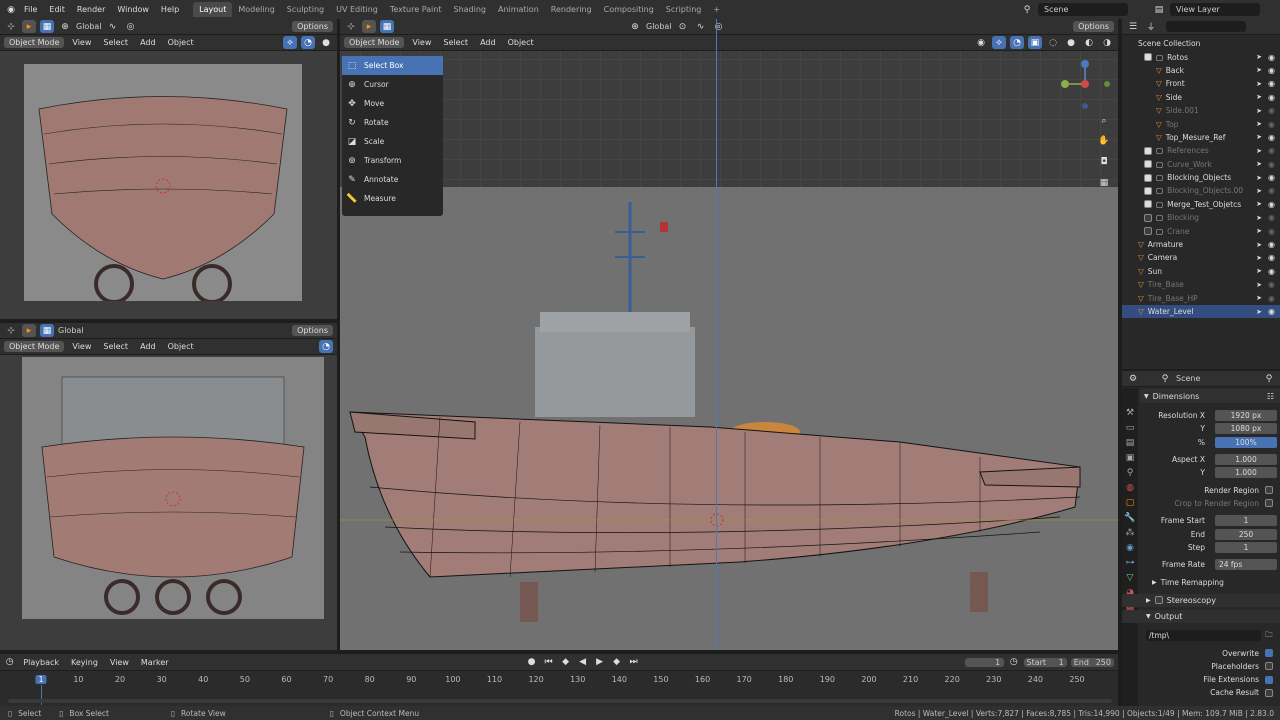 The width and height of the screenshot is (1280, 720). I want to click on record-icon: ●, so click(532, 662).